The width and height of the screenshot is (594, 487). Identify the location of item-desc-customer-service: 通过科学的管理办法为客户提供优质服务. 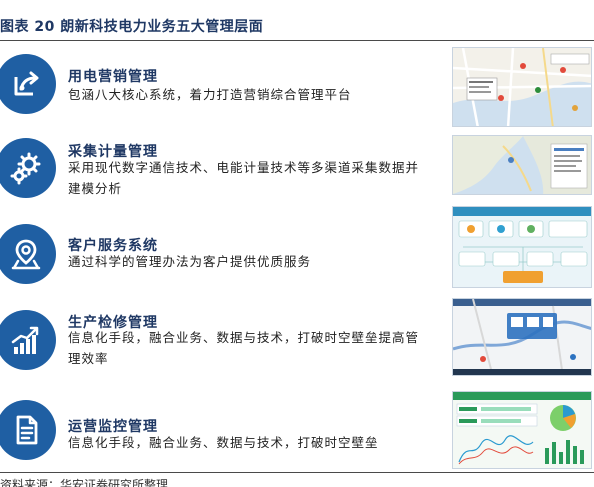
(190, 261).